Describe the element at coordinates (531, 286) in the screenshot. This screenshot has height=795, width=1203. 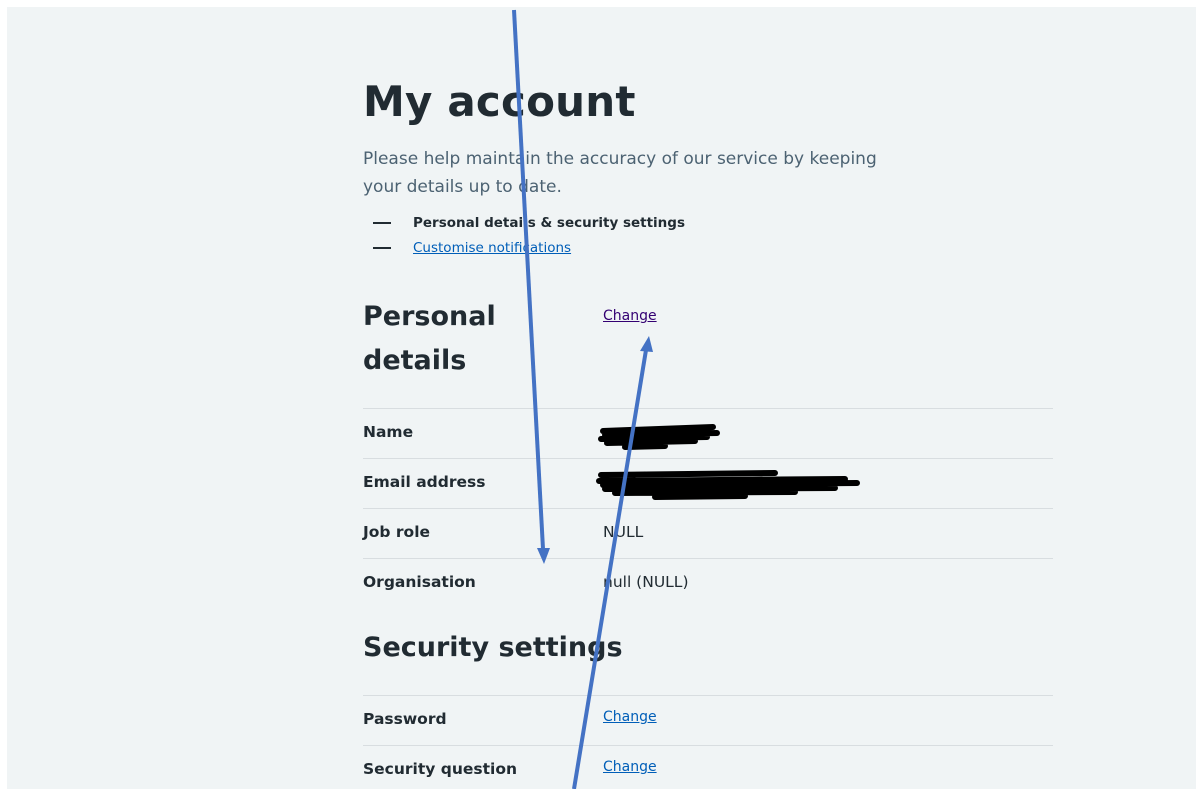
I see `annotation-arrow-down` at that location.